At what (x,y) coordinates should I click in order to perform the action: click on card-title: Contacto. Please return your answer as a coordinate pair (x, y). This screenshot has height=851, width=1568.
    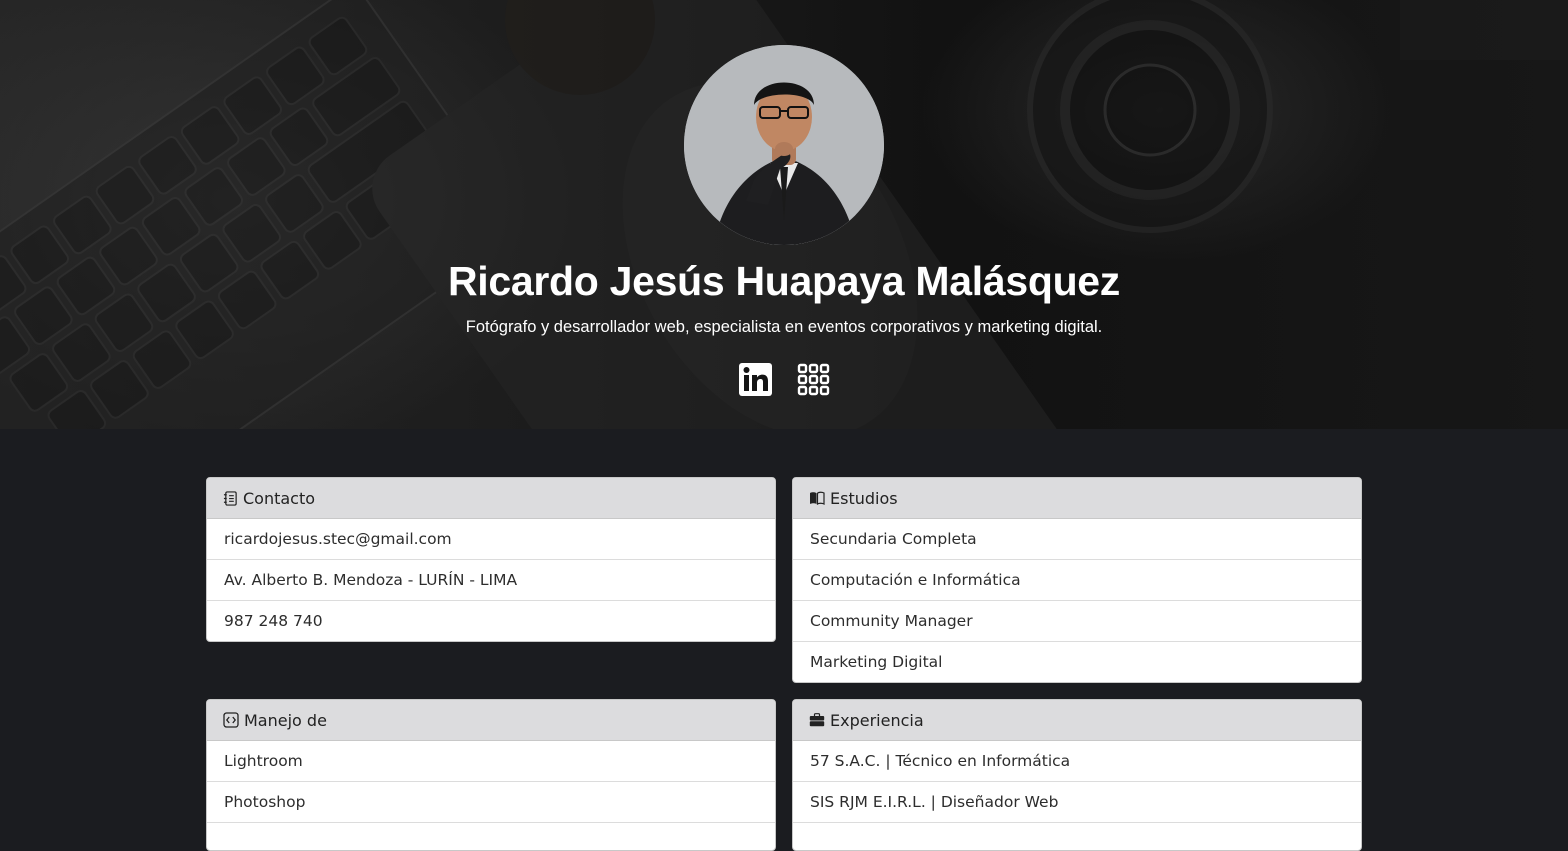
    Looking at the image, I should click on (279, 498).